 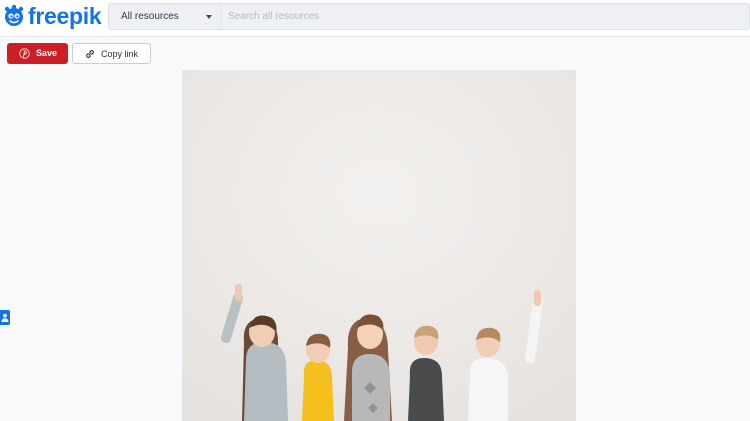 I want to click on search-input, so click(x=485, y=16).